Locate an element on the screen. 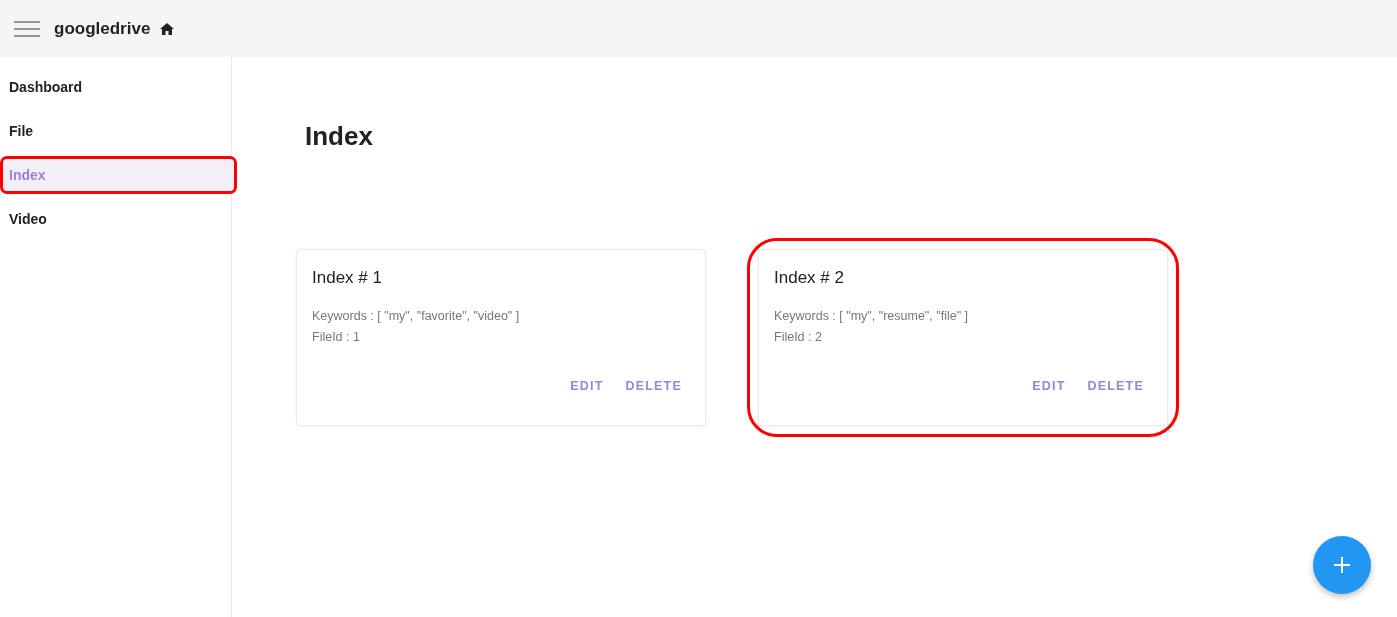 The width and height of the screenshot is (1397, 617). home-icon is located at coordinates (167, 28).